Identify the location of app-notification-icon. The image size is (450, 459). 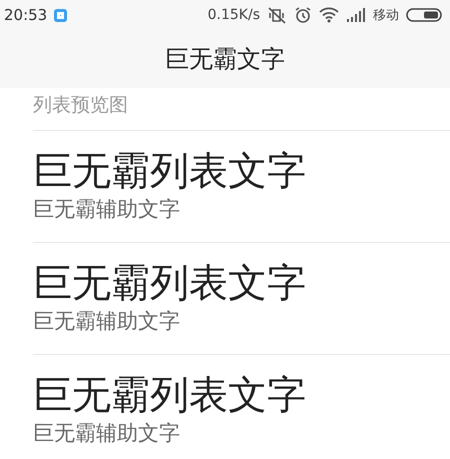
(61, 15).